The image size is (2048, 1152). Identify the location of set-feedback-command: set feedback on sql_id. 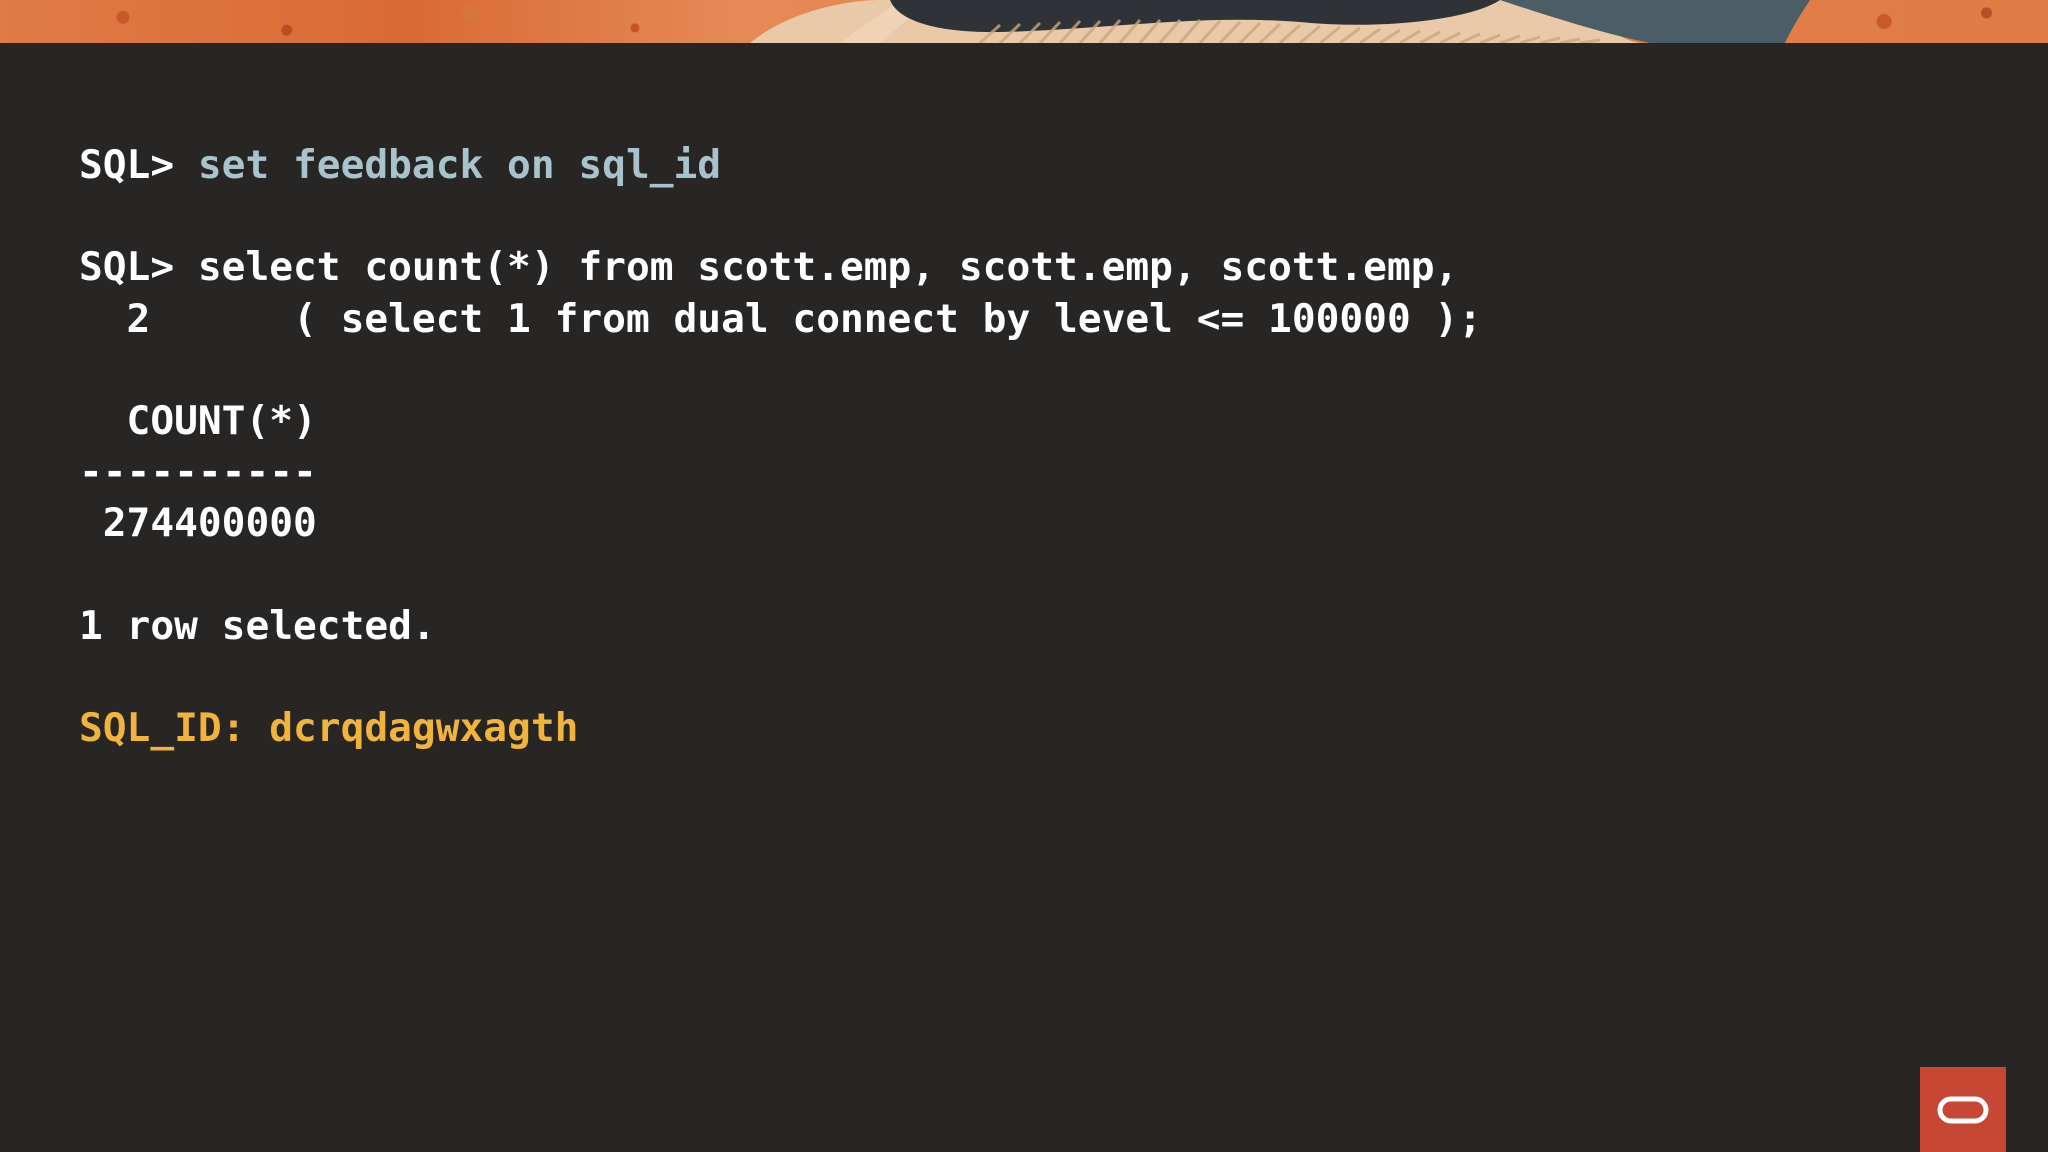
(459, 165).